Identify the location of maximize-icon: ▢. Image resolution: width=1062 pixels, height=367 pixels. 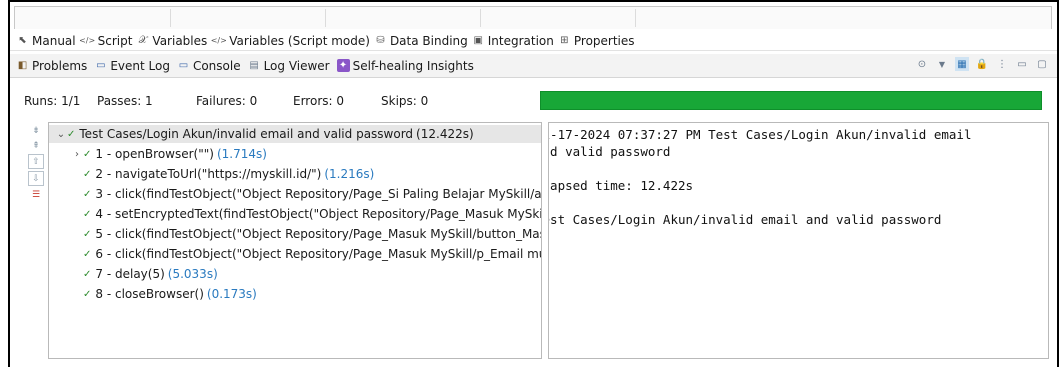
(1042, 64).